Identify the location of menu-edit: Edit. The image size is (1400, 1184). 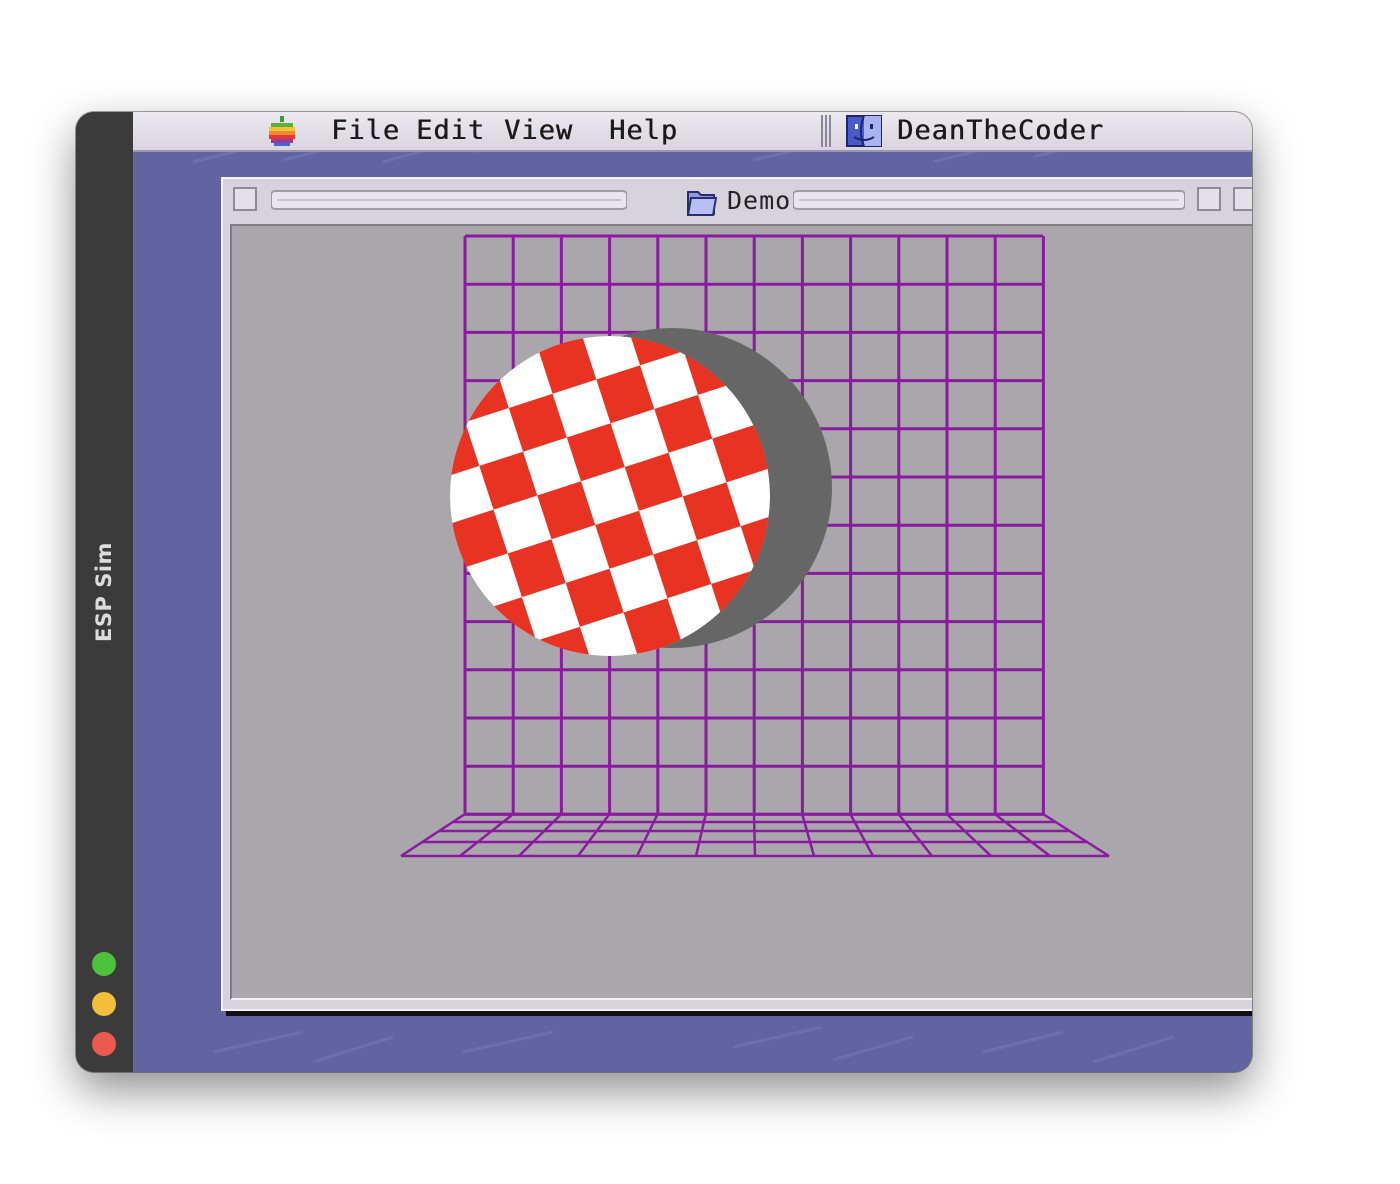
(450, 131).